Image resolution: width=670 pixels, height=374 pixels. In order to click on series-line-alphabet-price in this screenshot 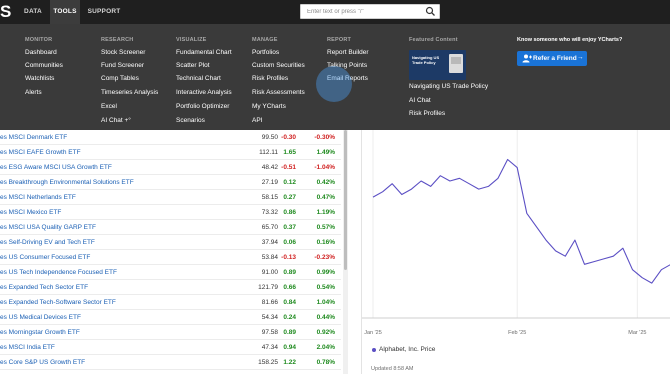, I will do `click(521, 221)`.